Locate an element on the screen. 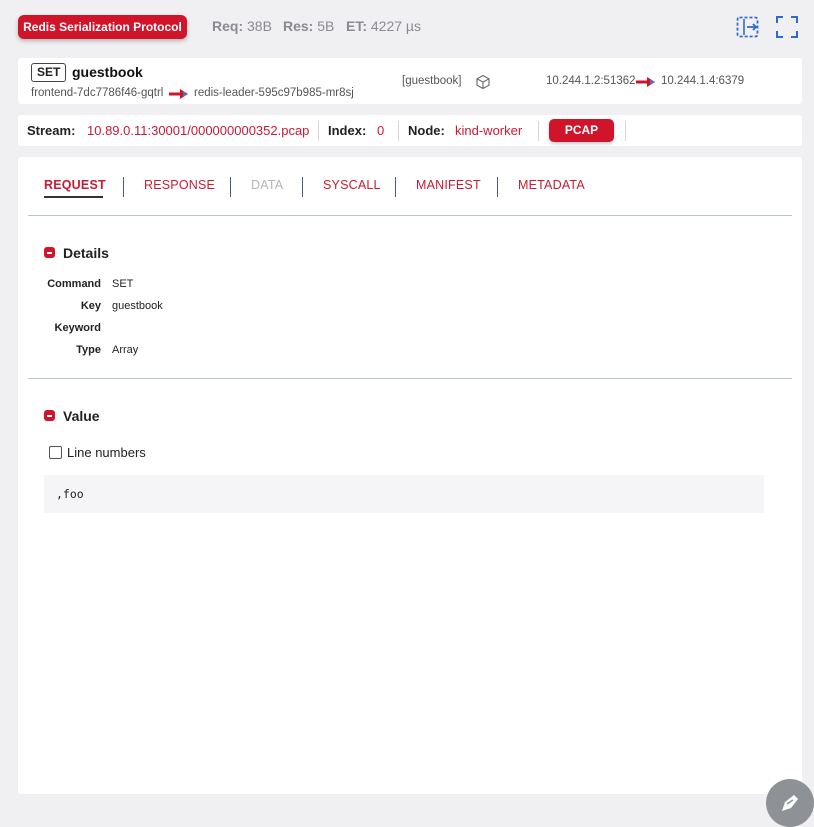 Image resolution: width=814 pixels, height=827 pixels. request-size: Req: 38B is located at coordinates (242, 26).